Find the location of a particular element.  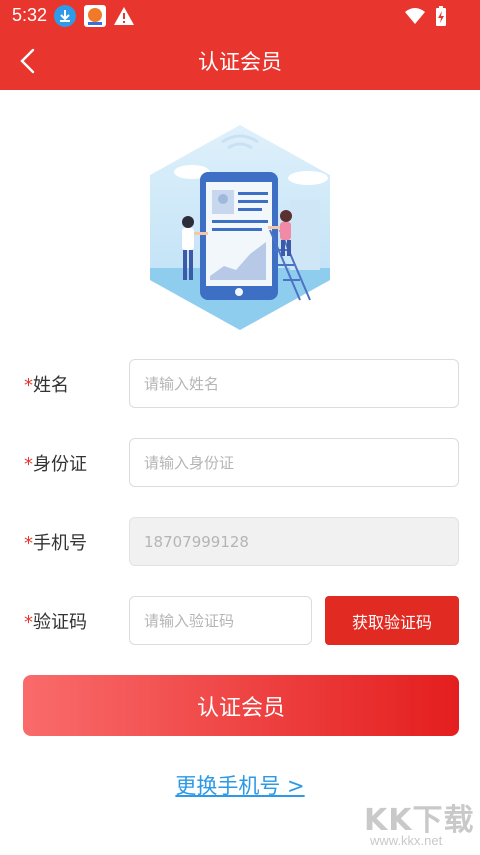

get-verify-code-button: 获取验证码 is located at coordinates (392, 620).